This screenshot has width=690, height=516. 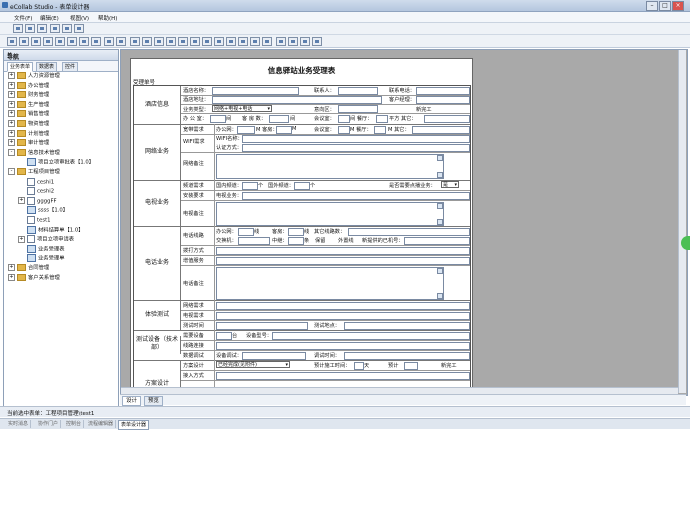 What do you see at coordinates (171, 41) in the screenshot?
I see `radio-icon` at bounding box center [171, 41].